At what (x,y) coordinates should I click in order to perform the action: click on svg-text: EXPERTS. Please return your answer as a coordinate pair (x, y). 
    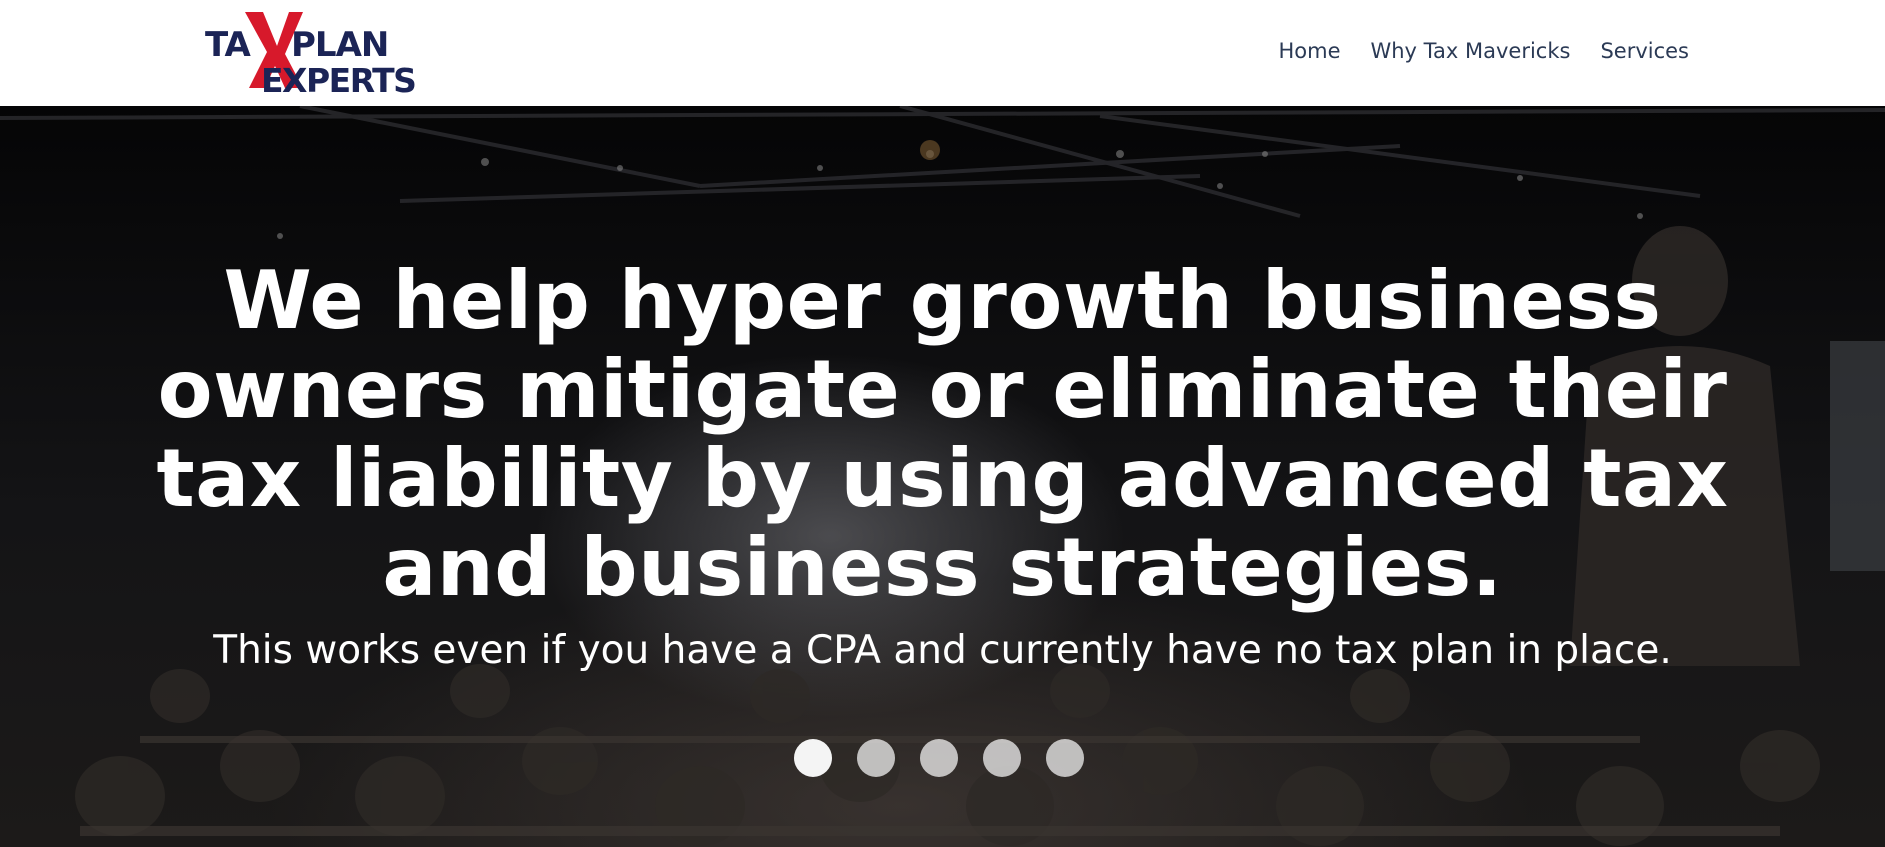
    Looking at the image, I should click on (338, 78).